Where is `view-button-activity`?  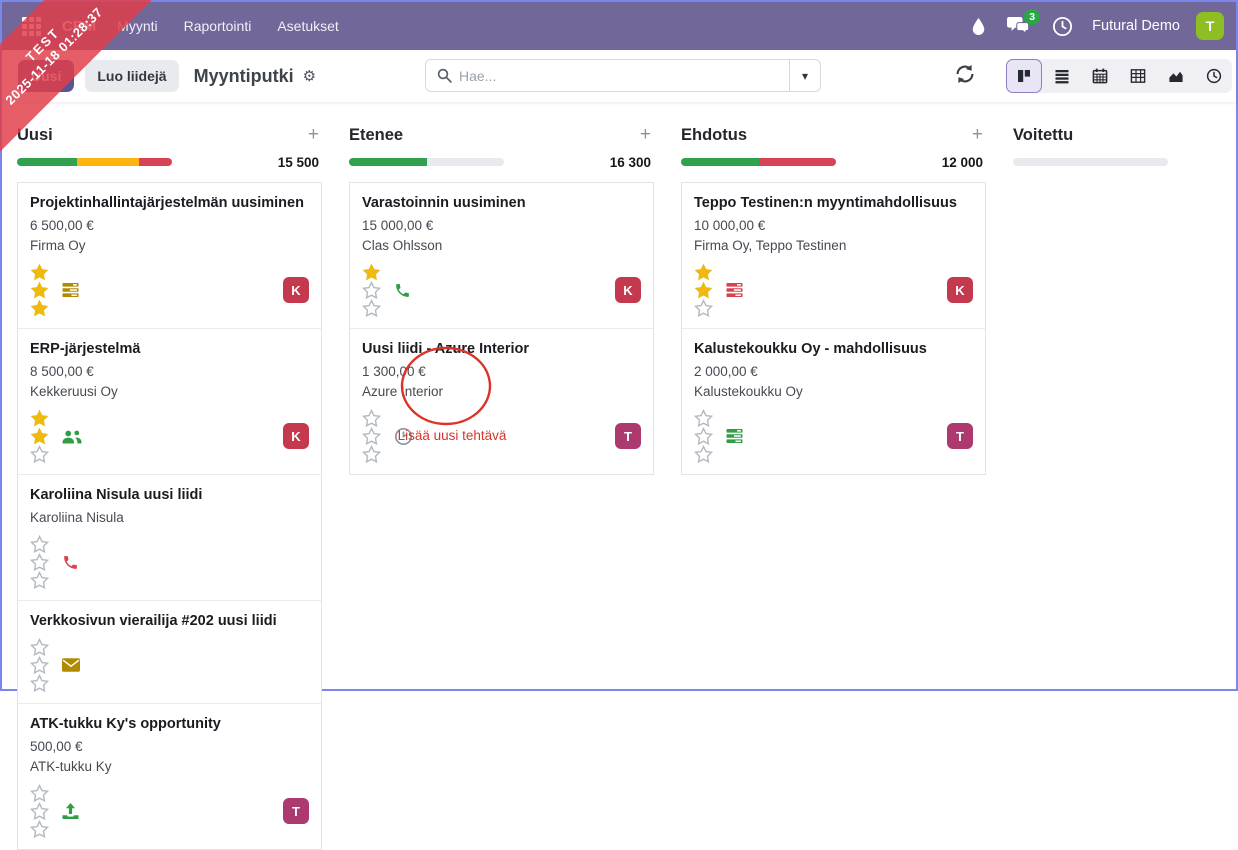
view-button-activity is located at coordinates (1214, 76).